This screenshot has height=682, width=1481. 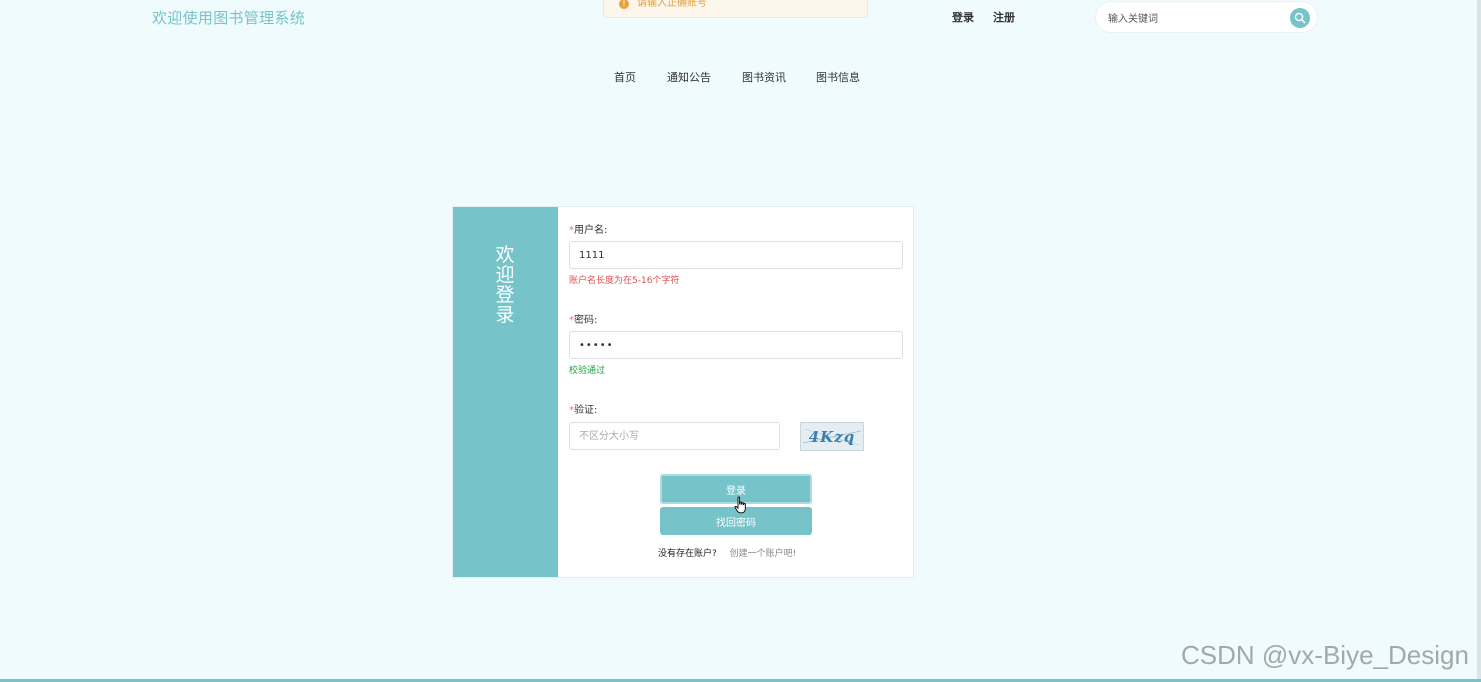 What do you see at coordinates (687, 554) in the screenshot?
I see `no-account-text: 没有存在账户?` at bounding box center [687, 554].